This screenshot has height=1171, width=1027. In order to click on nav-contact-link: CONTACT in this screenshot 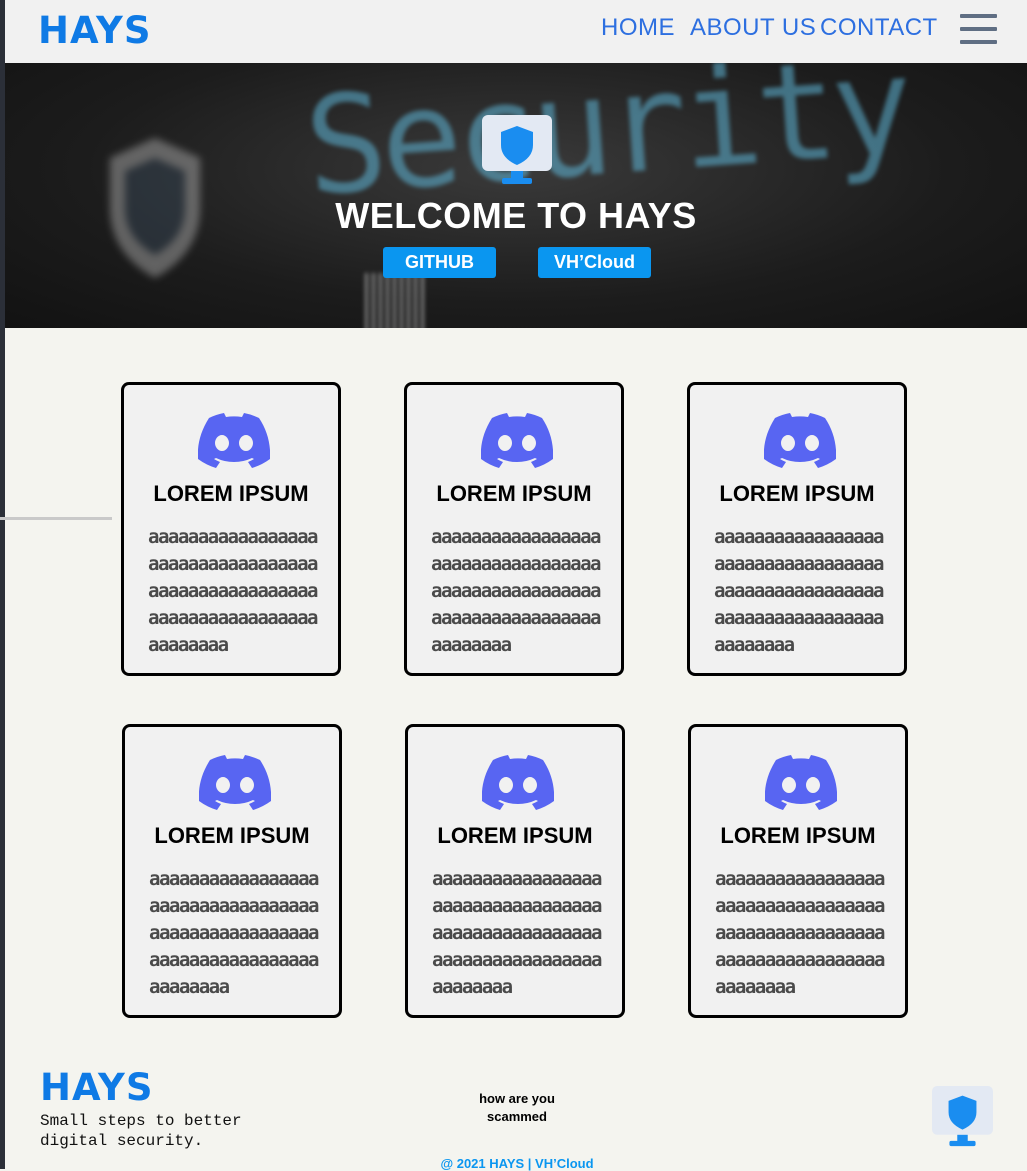, I will do `click(879, 28)`.